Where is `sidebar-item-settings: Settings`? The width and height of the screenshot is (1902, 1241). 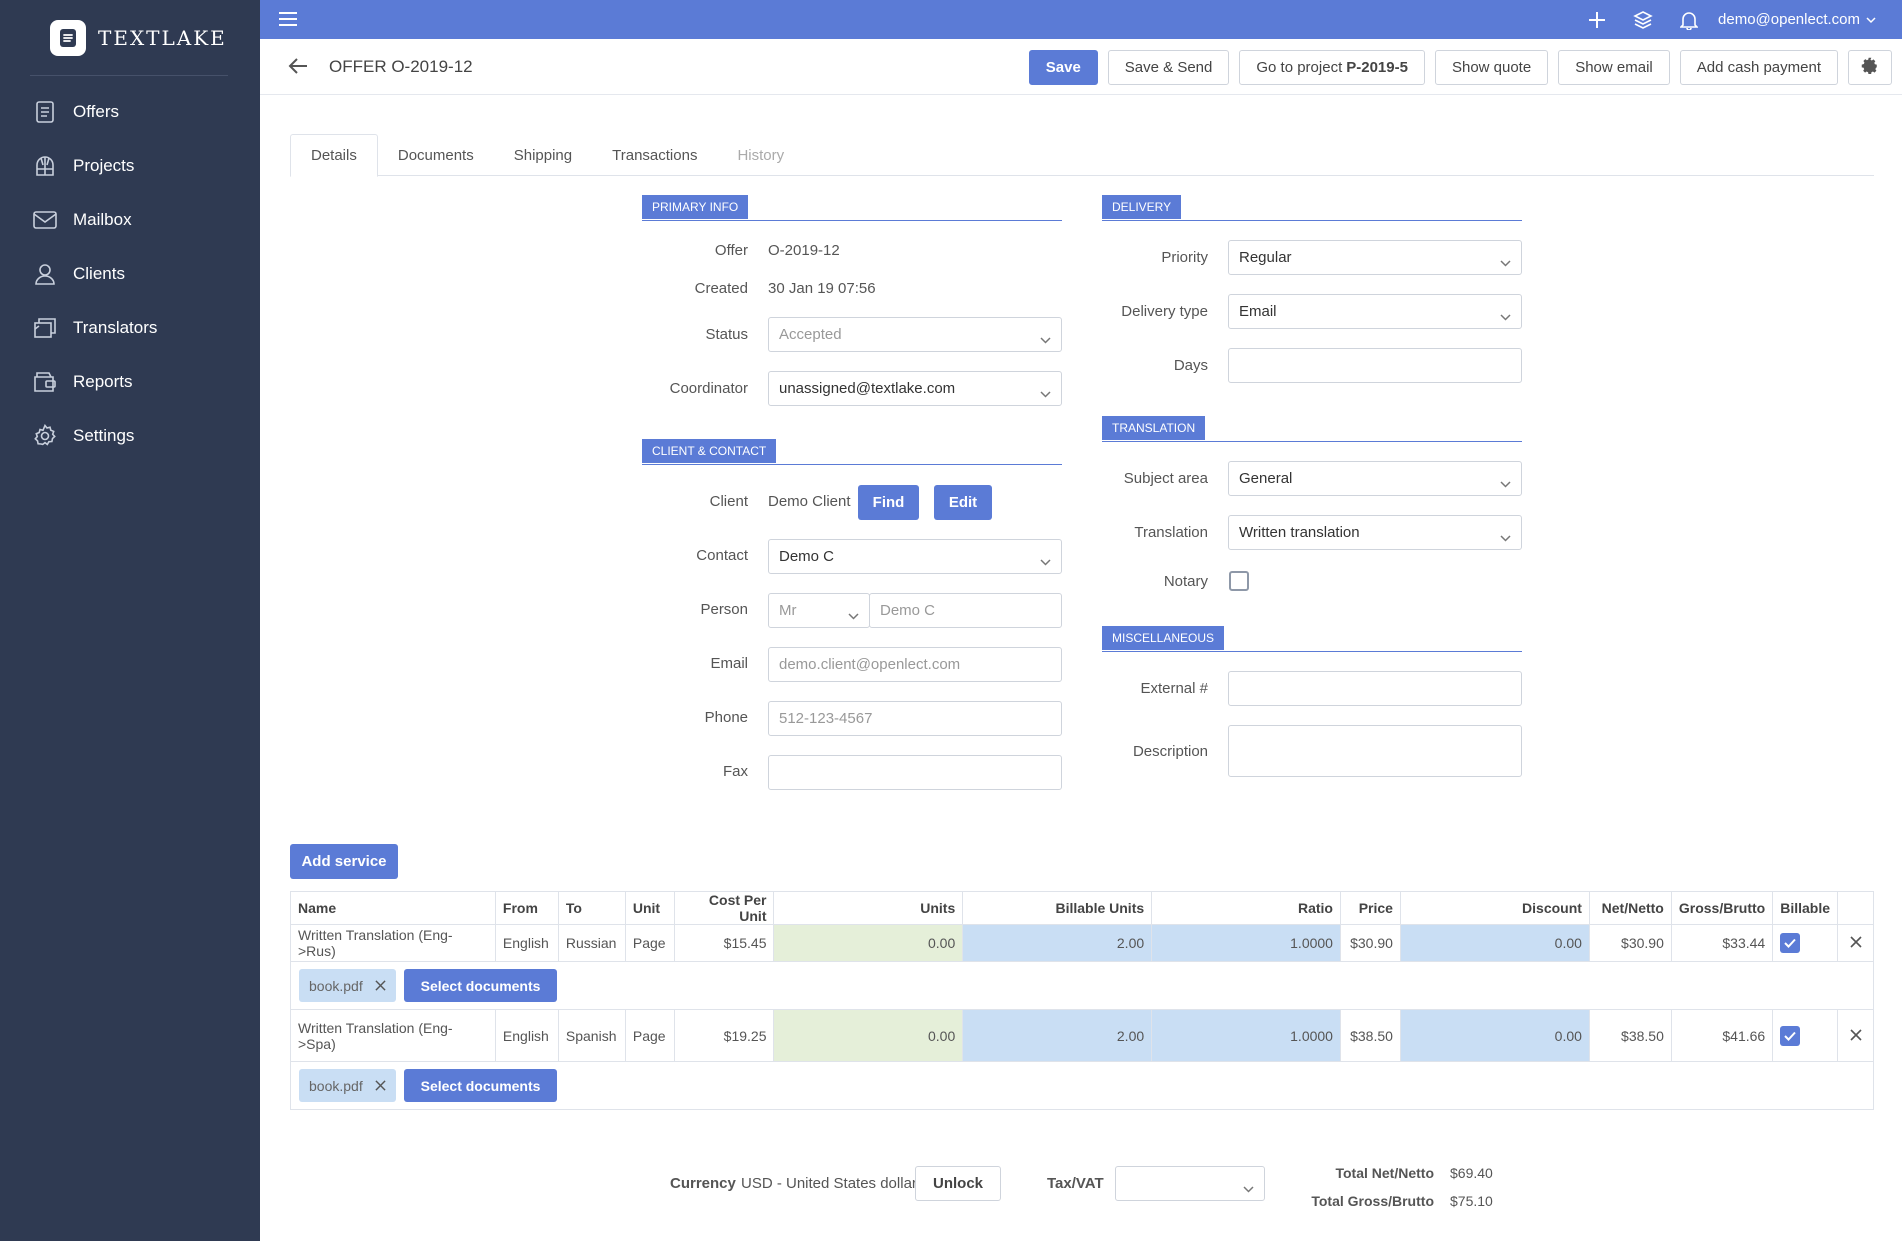
sidebar-item-settings: Settings is located at coordinates (130, 436).